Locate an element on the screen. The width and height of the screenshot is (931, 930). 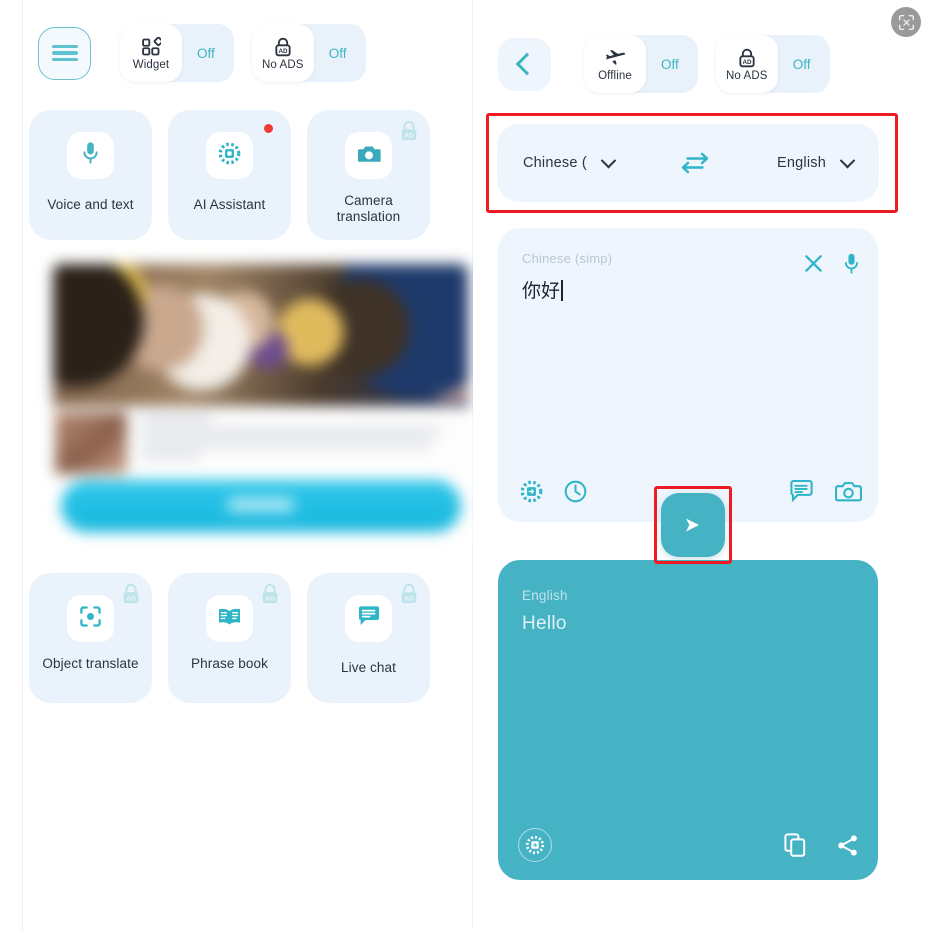
back-button is located at coordinates (524, 64).